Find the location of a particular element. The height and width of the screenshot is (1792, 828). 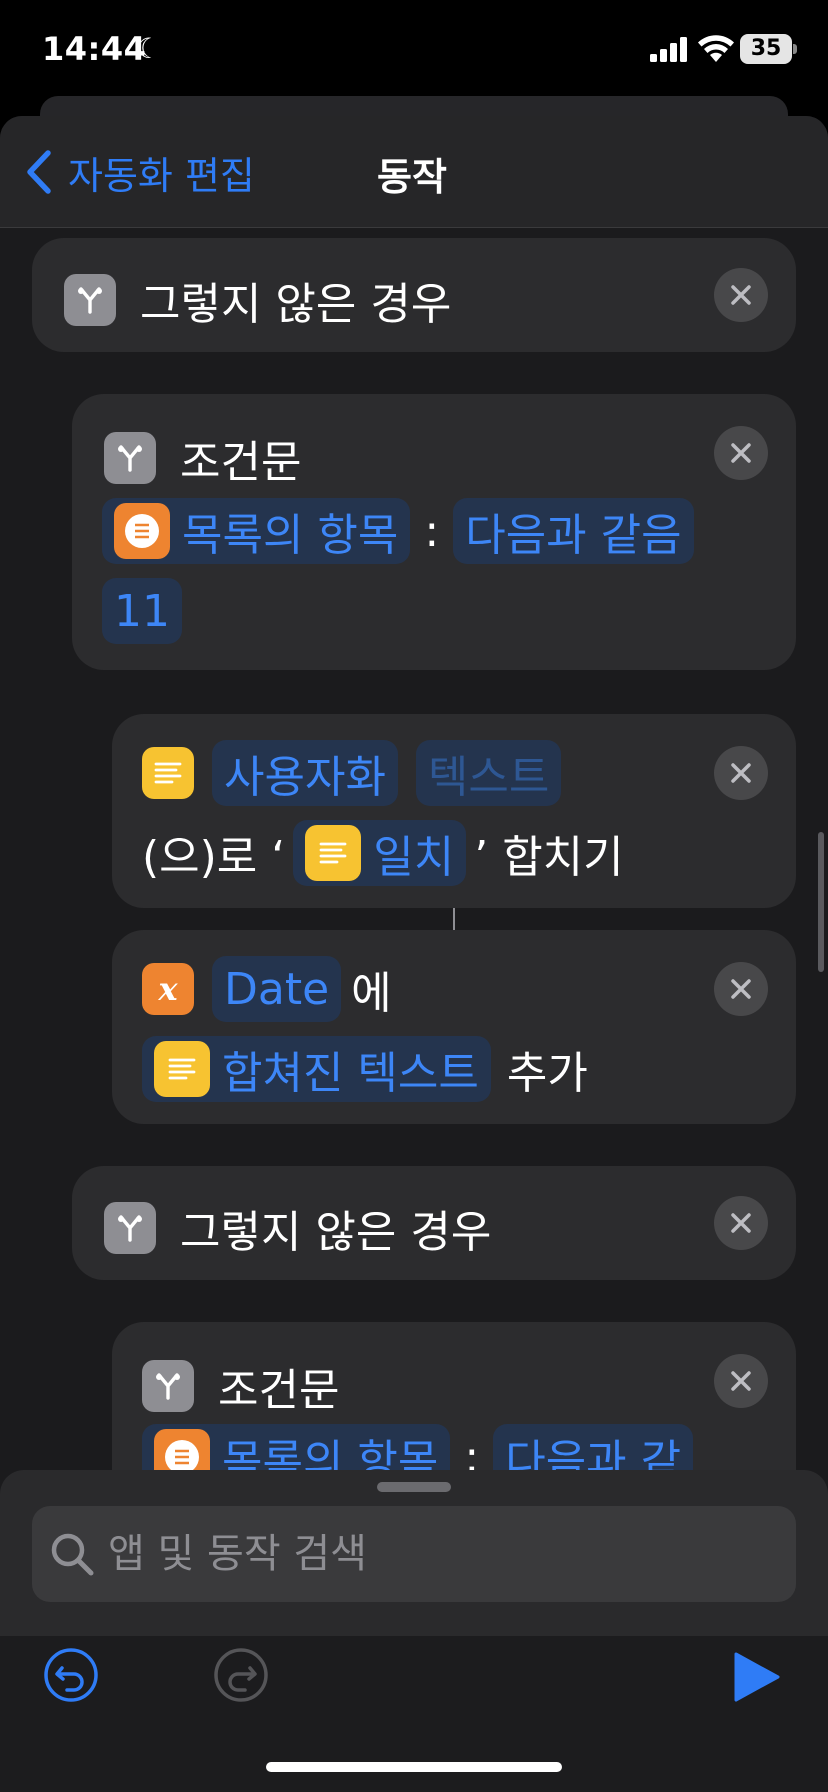

moon-icon: ☾ is located at coordinates (149, 48).